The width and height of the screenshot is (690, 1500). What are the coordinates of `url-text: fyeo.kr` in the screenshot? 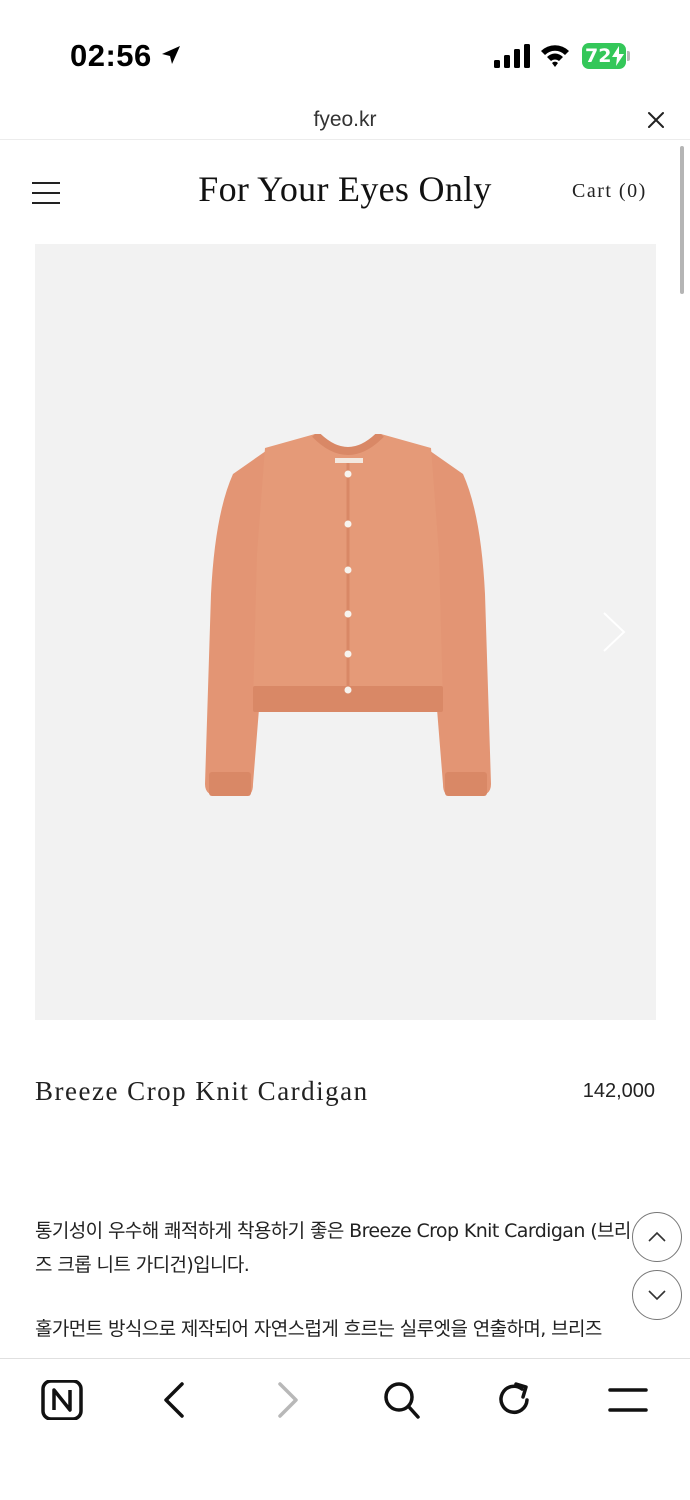 It's located at (345, 120).